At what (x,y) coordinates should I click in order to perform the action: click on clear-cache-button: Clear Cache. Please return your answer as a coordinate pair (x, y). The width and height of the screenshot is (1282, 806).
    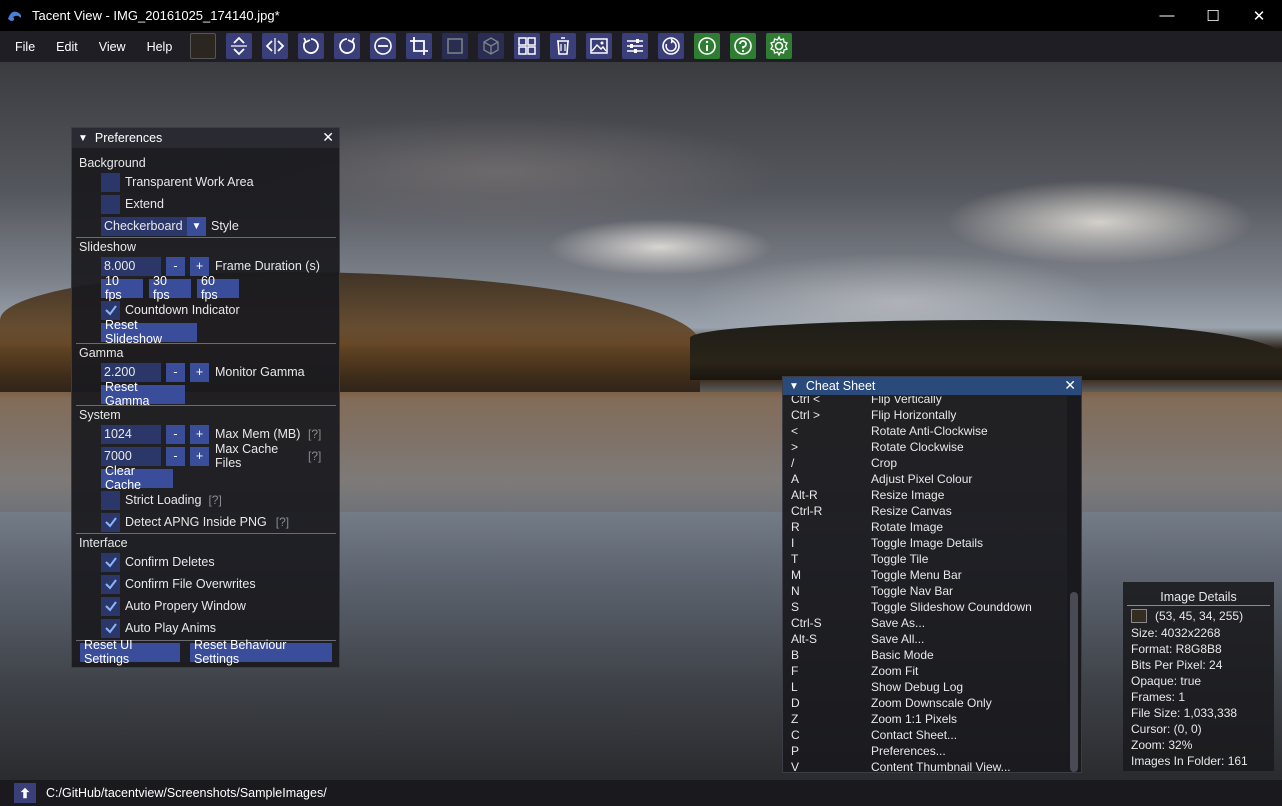
    Looking at the image, I should click on (137, 478).